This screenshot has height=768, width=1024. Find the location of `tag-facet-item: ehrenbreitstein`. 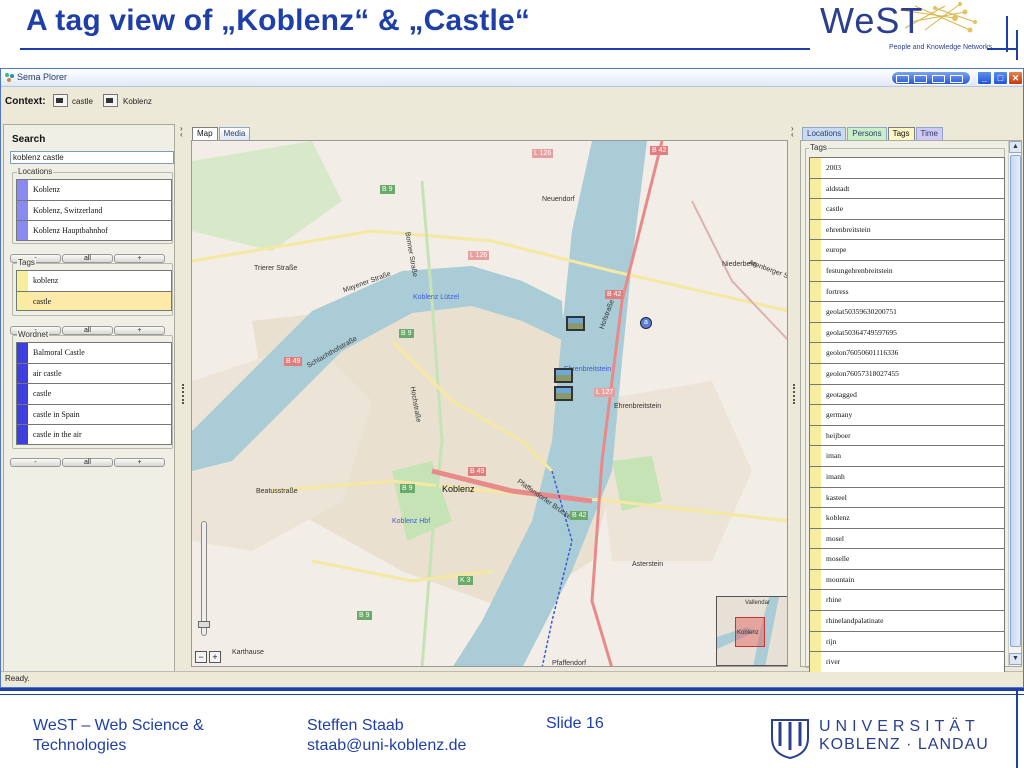

tag-facet-item: ehrenbreitstein is located at coordinates (907, 229).